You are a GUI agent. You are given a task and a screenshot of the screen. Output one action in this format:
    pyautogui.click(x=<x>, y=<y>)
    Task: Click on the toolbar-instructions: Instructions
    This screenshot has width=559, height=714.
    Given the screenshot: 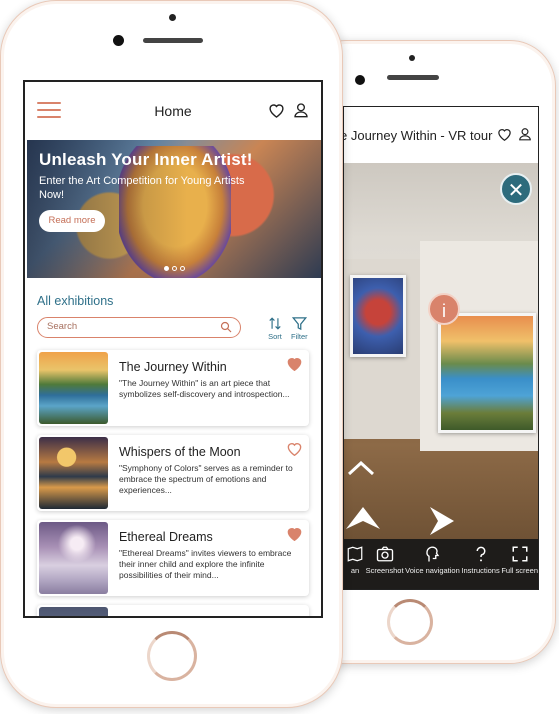 What is the action you would take?
    pyautogui.click(x=480, y=567)
    